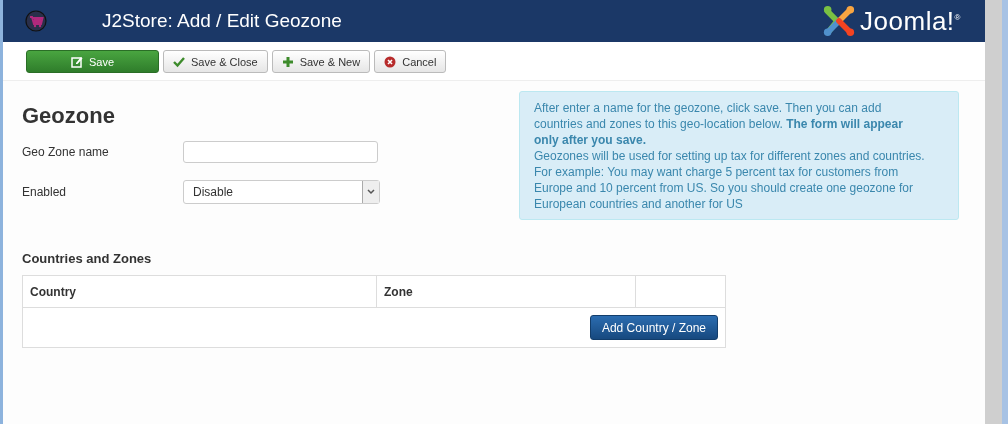  Describe the element at coordinates (66, 152) in the screenshot. I see `field-label: Geo Zone name` at that location.